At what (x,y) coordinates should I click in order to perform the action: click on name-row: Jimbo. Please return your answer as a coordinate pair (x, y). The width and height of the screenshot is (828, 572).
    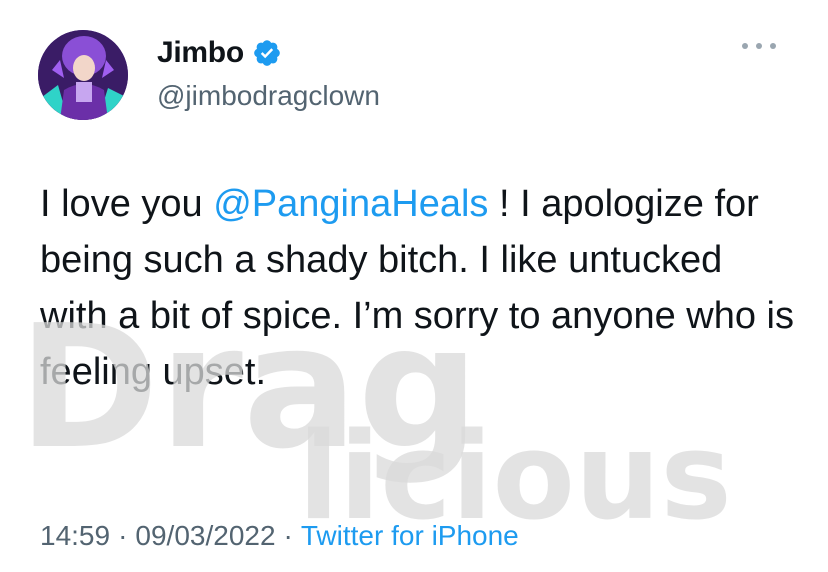
    Looking at the image, I should click on (219, 53).